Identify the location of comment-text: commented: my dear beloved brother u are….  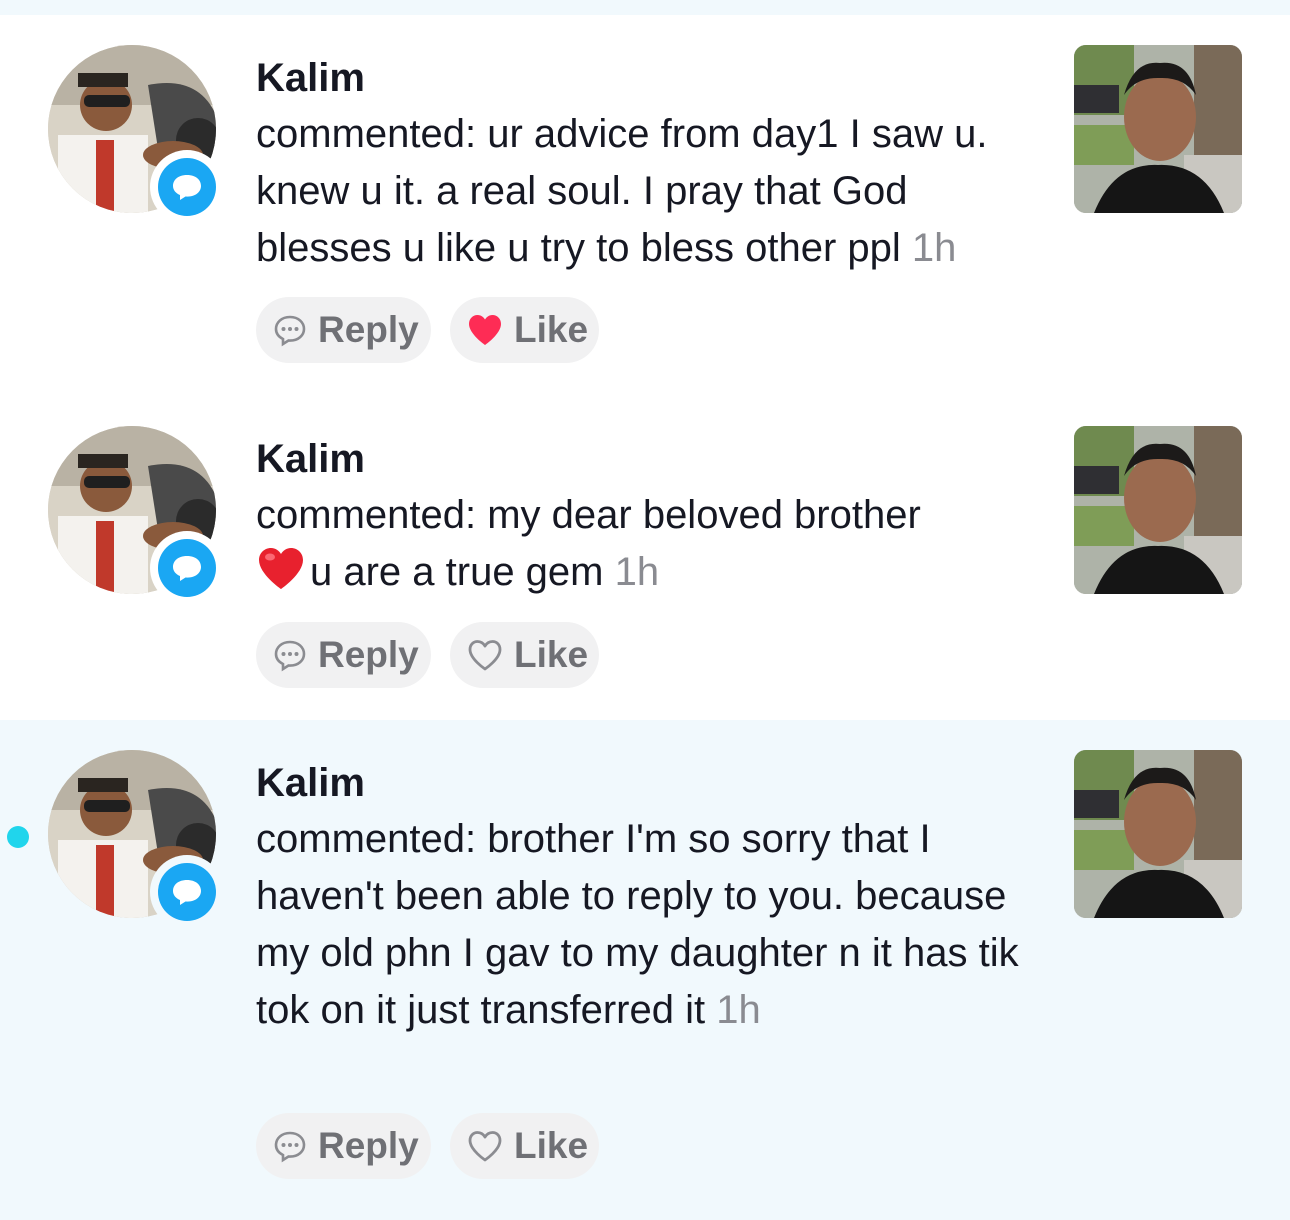
(651, 544).